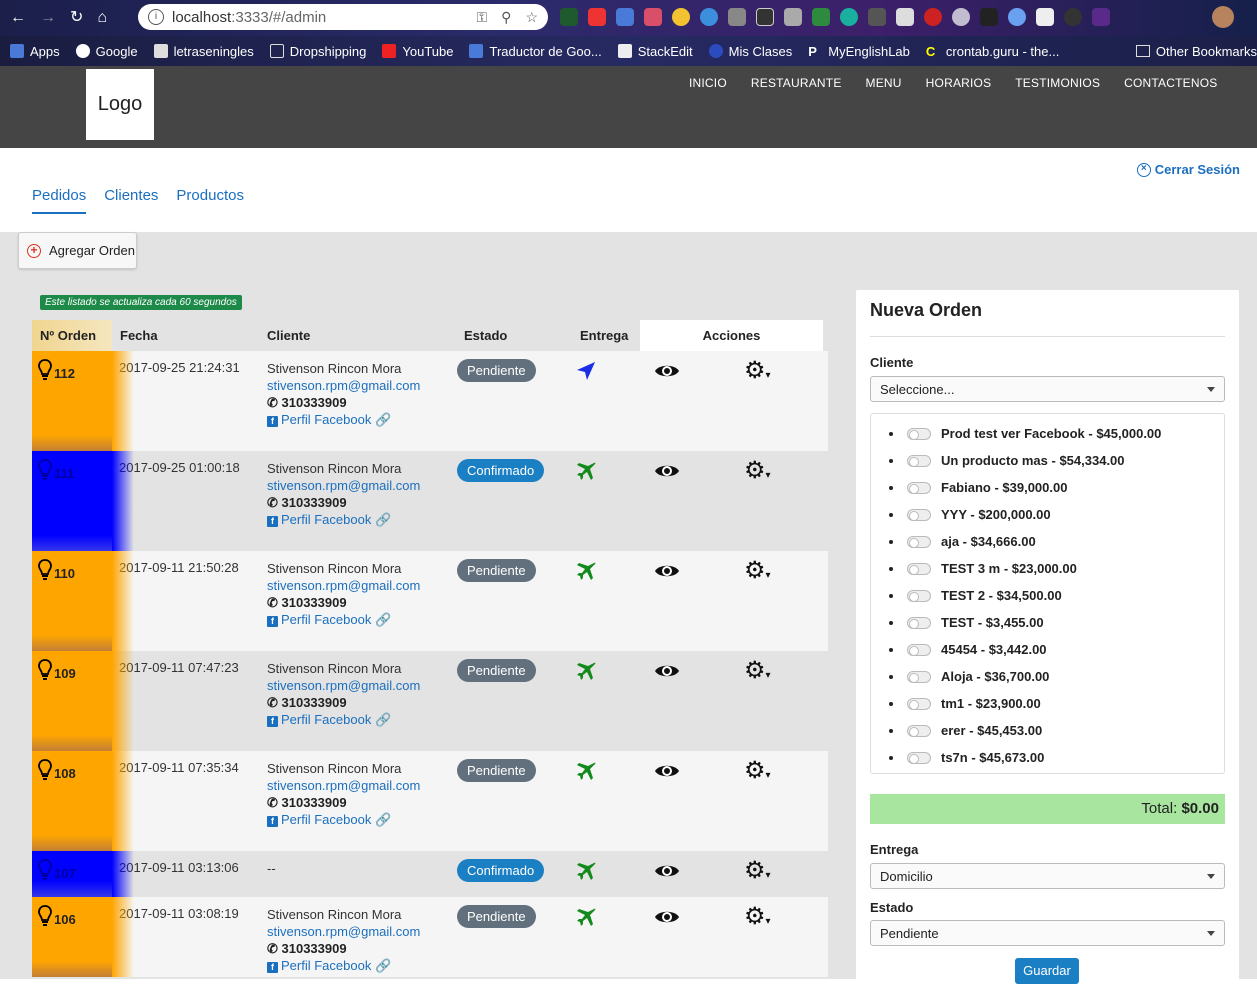 This screenshot has height=990, width=1257. What do you see at coordinates (884, 83) in the screenshot?
I see `nav-menu: MENU` at bounding box center [884, 83].